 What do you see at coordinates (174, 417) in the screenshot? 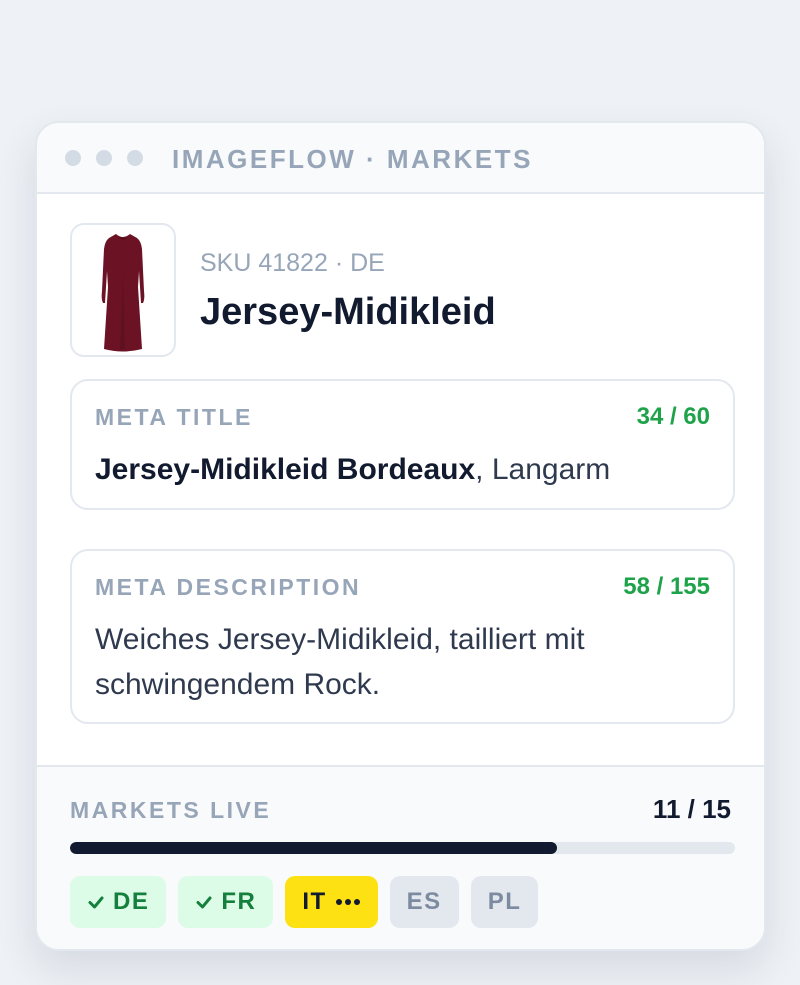
I see `meta-title-label: META TITLE` at bounding box center [174, 417].